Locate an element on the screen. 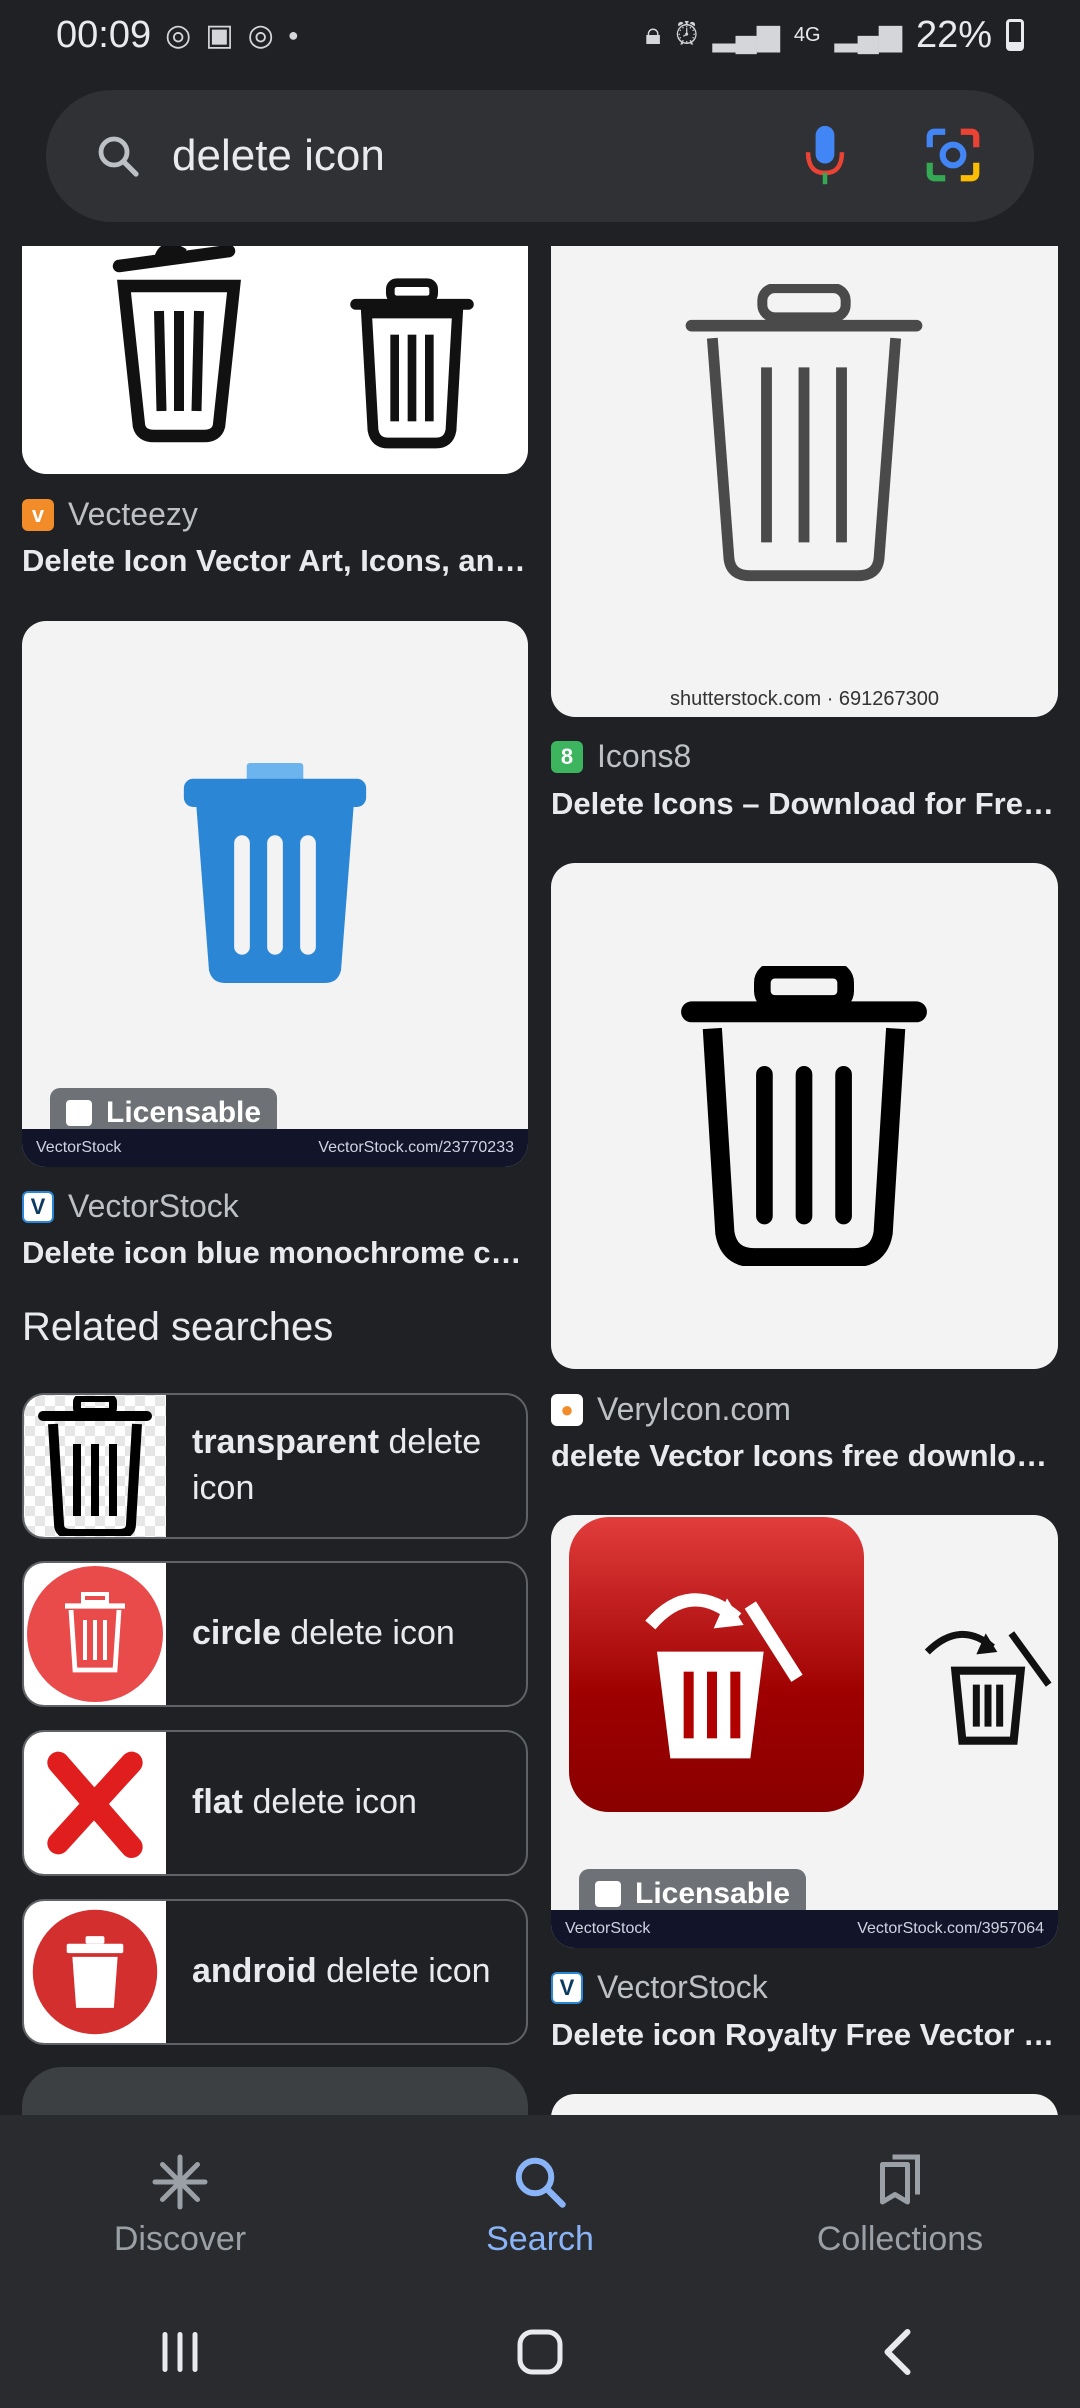  result-source: v Vecteezy is located at coordinates (110, 514).